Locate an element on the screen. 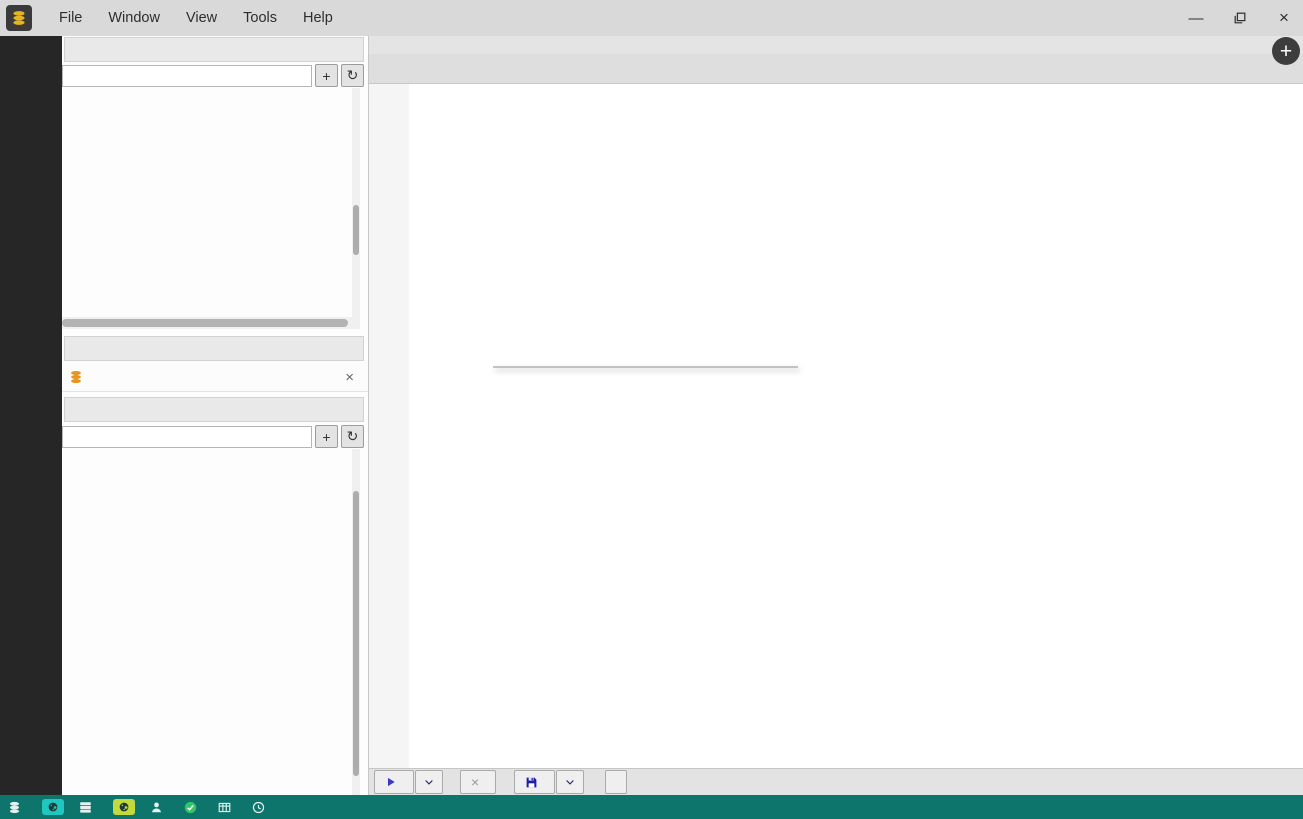 This screenshot has height=819, width=1303. objects-header is located at coordinates (214, 409).